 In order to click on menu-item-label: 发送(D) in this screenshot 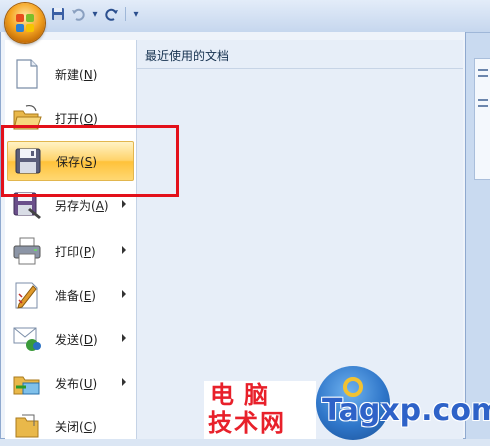, I will do `click(76, 339)`.